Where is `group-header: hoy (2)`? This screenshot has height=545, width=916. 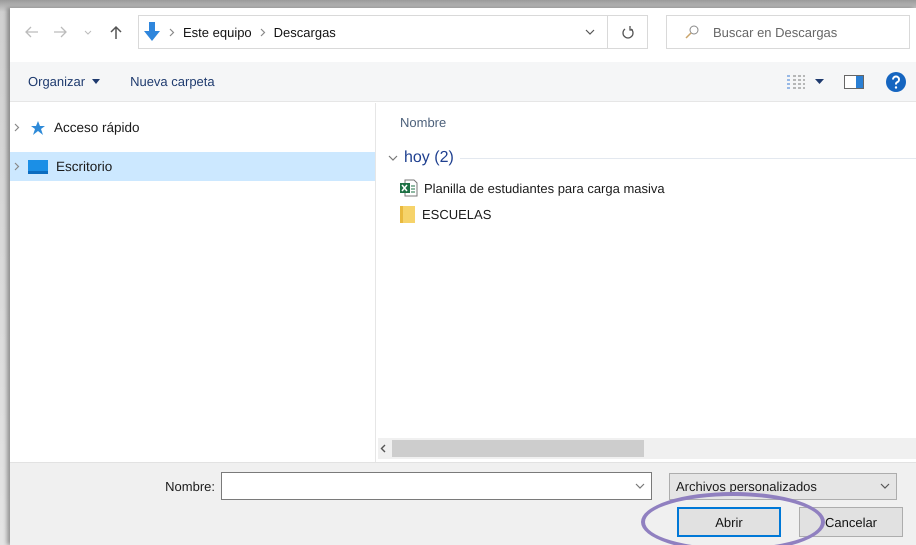 group-header: hoy (2) is located at coordinates (429, 158).